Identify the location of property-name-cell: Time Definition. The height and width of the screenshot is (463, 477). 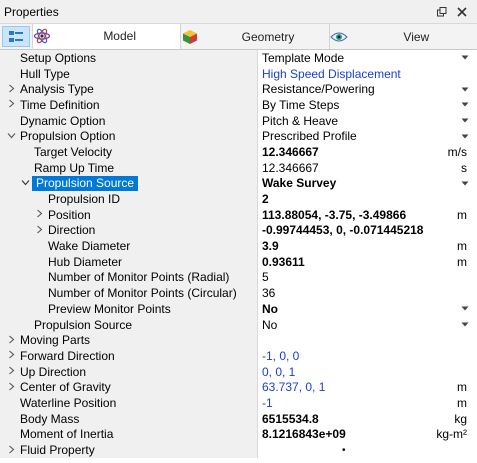
(129, 105).